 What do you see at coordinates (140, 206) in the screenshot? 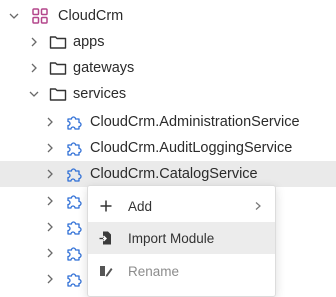
I see `menu-item-label: Add` at bounding box center [140, 206].